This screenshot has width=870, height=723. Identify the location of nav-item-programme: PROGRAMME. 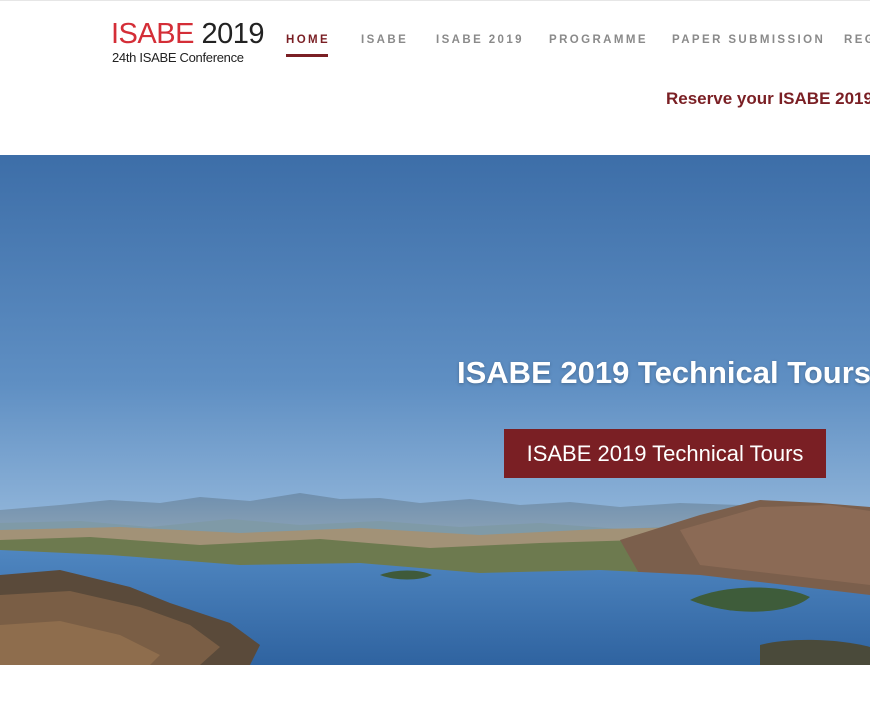
(598, 40).